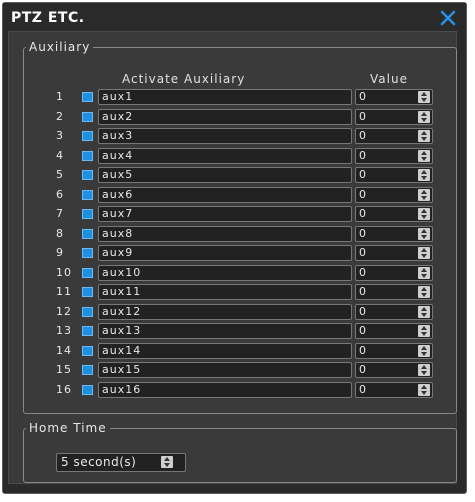 This screenshot has height=502, width=475. I want to click on aux-name-input: aux11, so click(225, 292).